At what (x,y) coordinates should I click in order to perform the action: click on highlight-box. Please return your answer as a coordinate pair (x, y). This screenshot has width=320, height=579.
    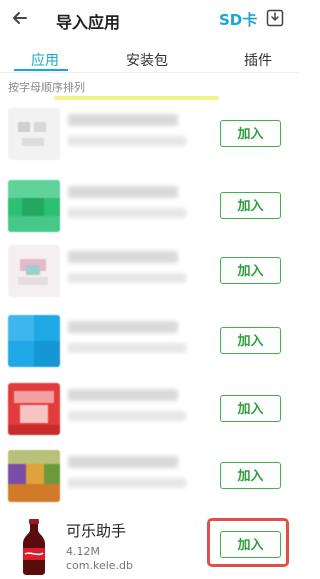
    Looking at the image, I should click on (248, 542).